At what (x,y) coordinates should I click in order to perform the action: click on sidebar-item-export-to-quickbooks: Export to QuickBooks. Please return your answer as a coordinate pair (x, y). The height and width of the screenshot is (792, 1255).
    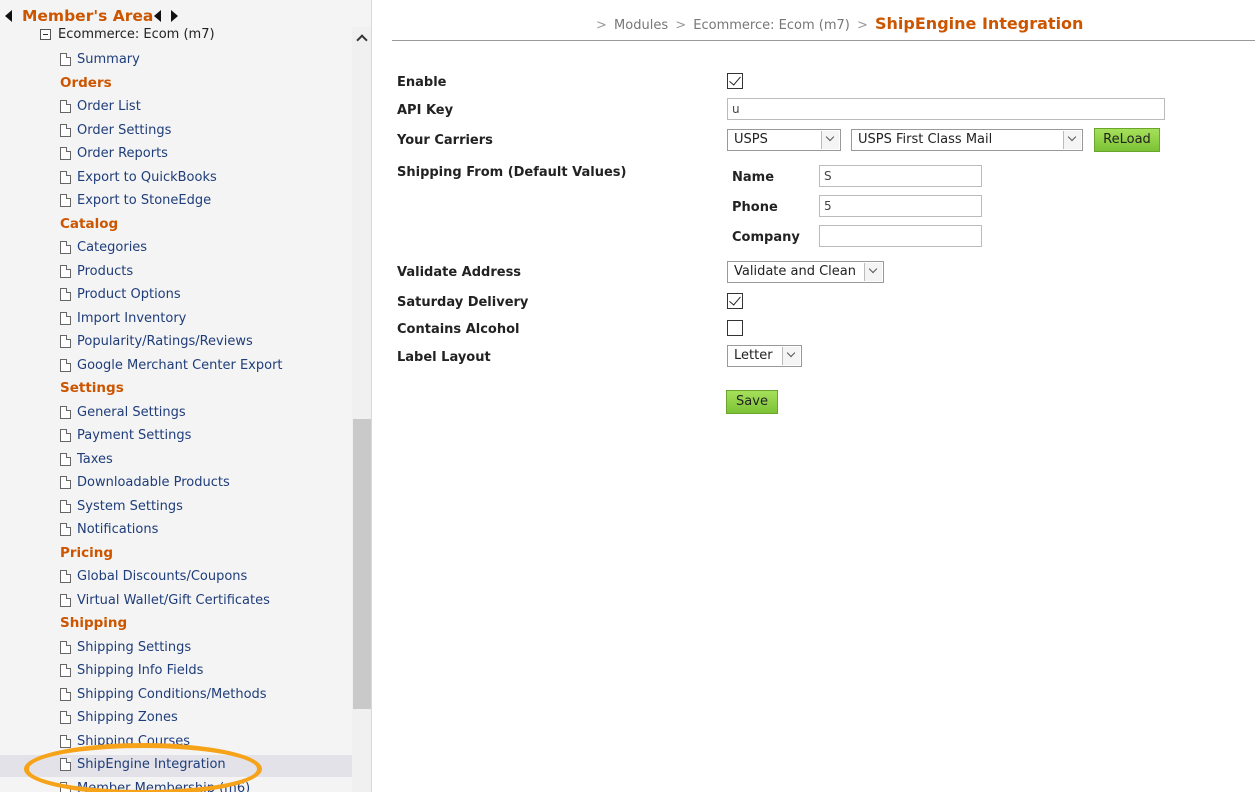
    Looking at the image, I should click on (176, 179).